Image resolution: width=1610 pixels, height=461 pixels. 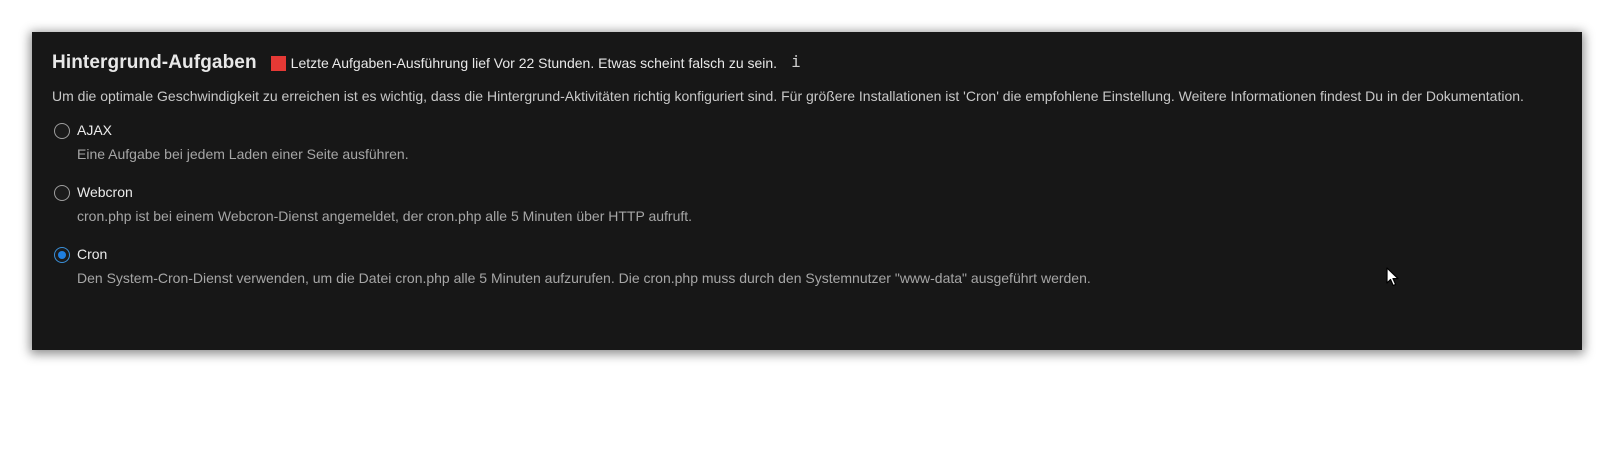 What do you see at coordinates (94, 130) in the screenshot?
I see `option-label-ajax: AJAX` at bounding box center [94, 130].